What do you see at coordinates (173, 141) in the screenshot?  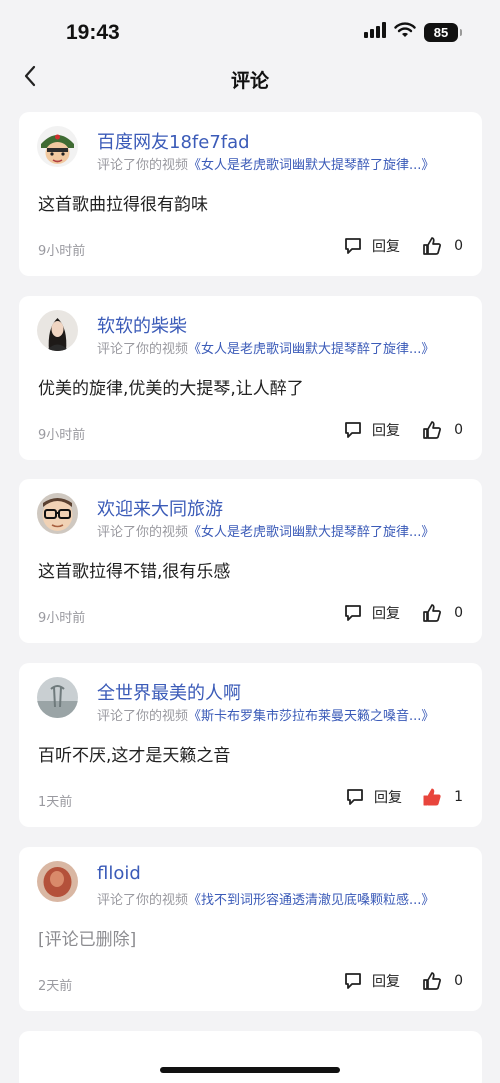 I see `username: 百度网友18fe7fad` at bounding box center [173, 141].